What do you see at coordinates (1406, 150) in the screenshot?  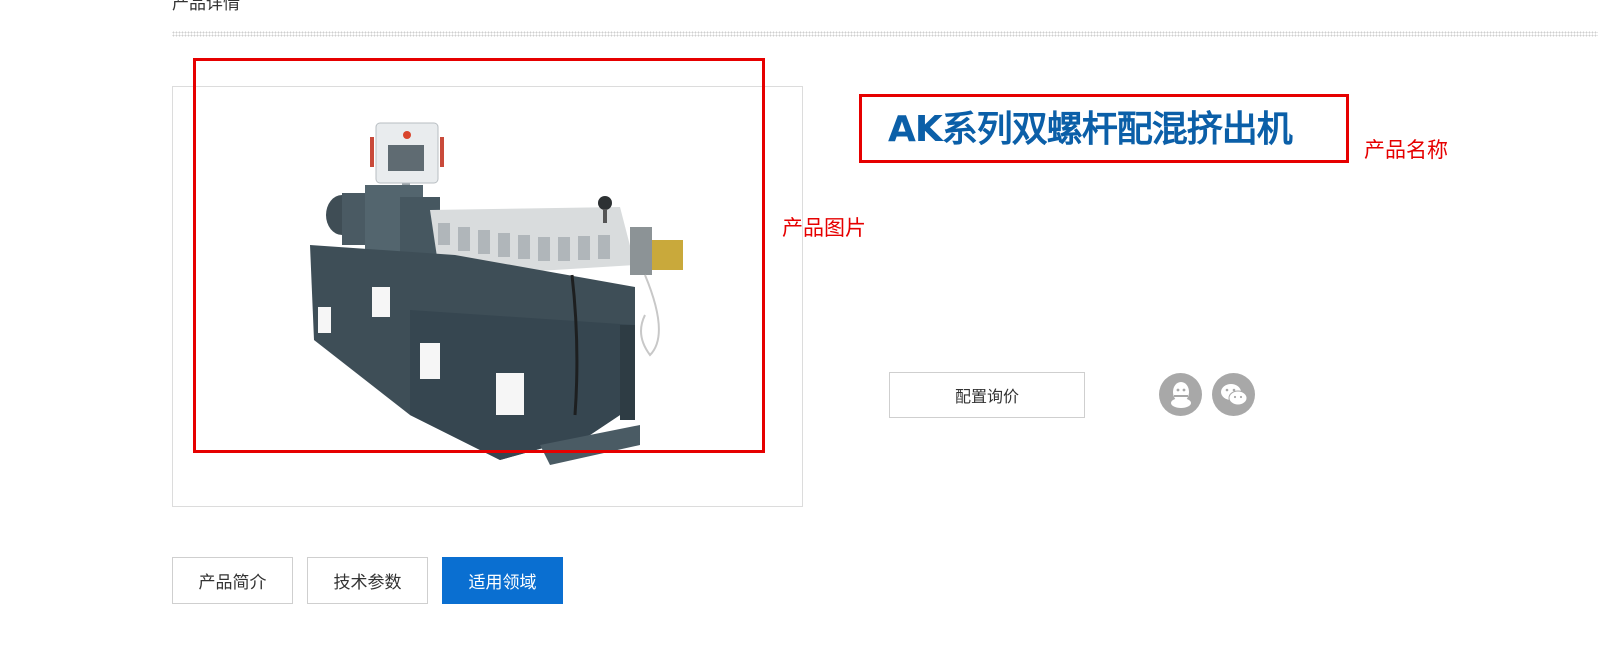 I see `annotation-label-name: 产品名称` at bounding box center [1406, 150].